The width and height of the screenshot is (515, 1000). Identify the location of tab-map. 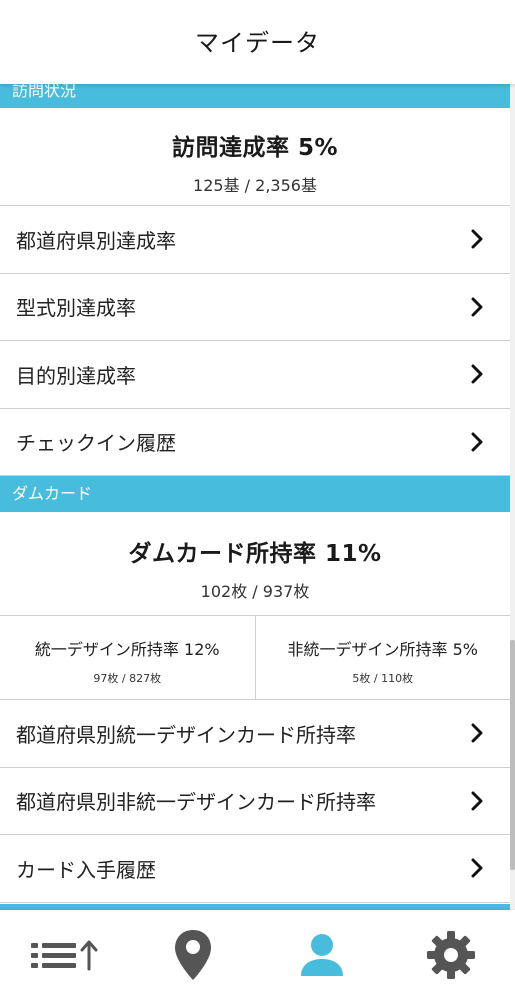
(193, 955).